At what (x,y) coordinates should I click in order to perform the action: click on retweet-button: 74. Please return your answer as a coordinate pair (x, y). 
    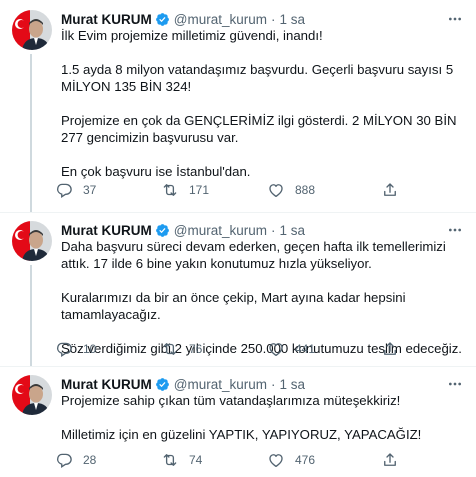
    Looking at the image, I should click on (181, 460).